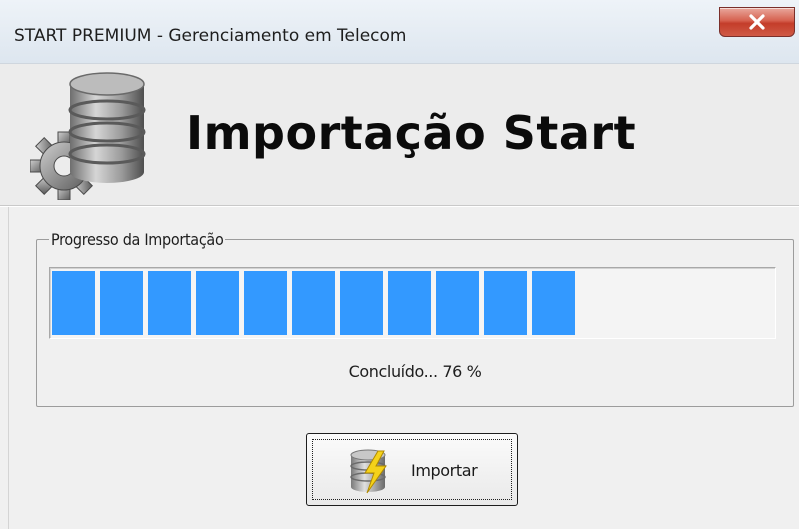  What do you see at coordinates (444, 470) in the screenshot?
I see `import-button-label: Importar` at bounding box center [444, 470].